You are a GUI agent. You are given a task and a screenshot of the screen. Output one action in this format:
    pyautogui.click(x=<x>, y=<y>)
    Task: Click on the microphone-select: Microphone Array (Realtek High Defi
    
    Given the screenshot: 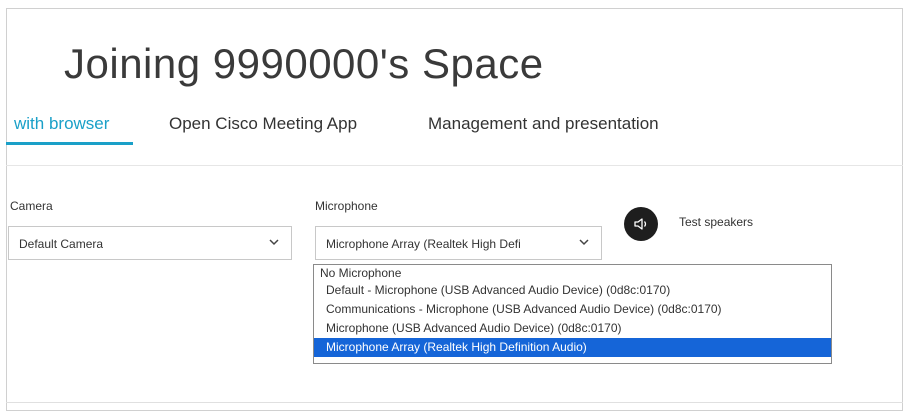 What is the action you would take?
    pyautogui.click(x=458, y=243)
    